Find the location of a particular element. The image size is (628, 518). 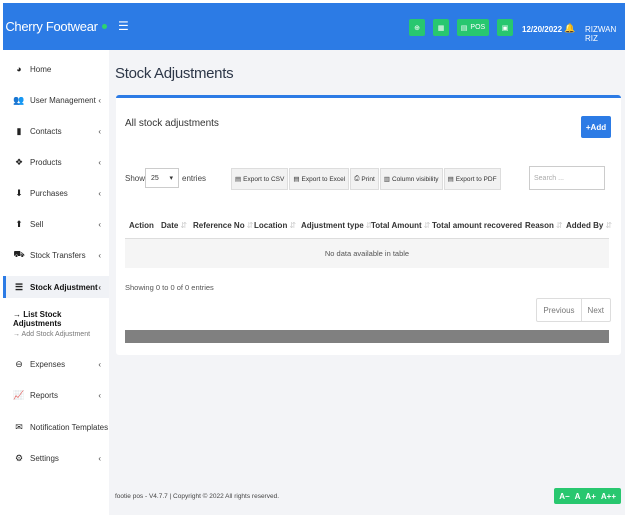

file-pdf-icon: ▤ is located at coordinates (450, 179).